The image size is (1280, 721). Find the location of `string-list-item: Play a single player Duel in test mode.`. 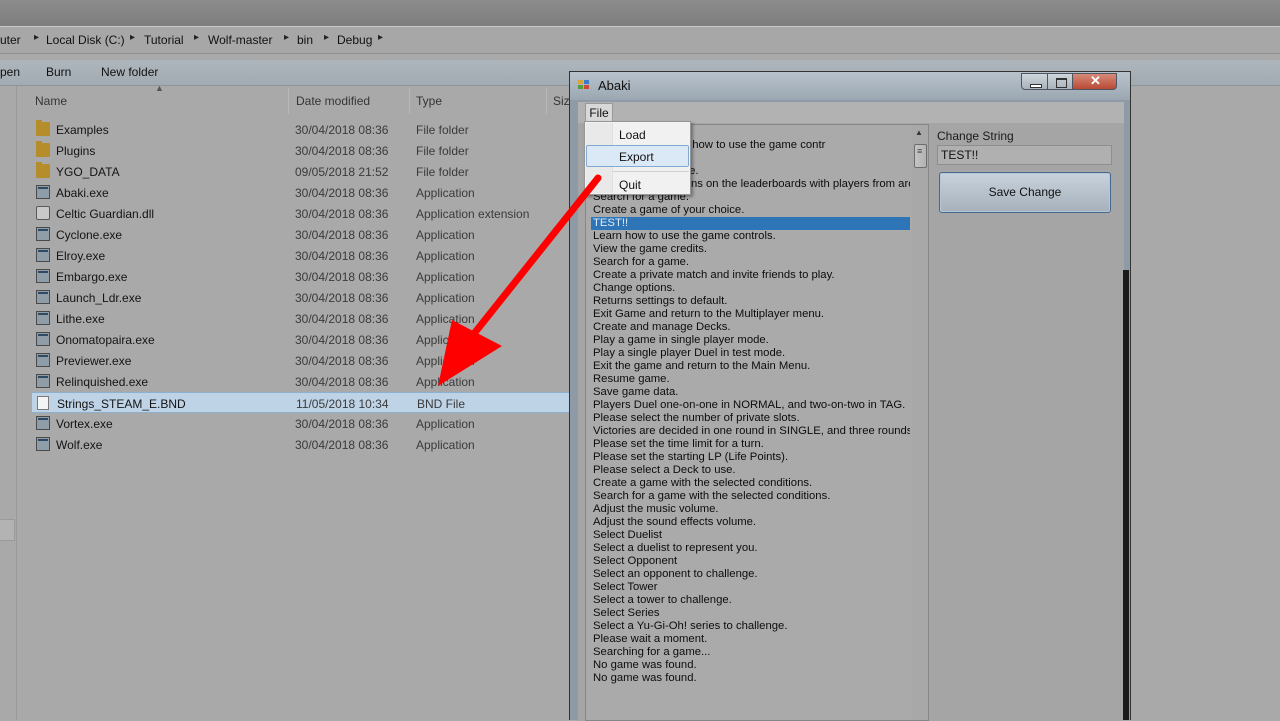

string-list-item: Play a single player Duel in test mode. is located at coordinates (750, 353).